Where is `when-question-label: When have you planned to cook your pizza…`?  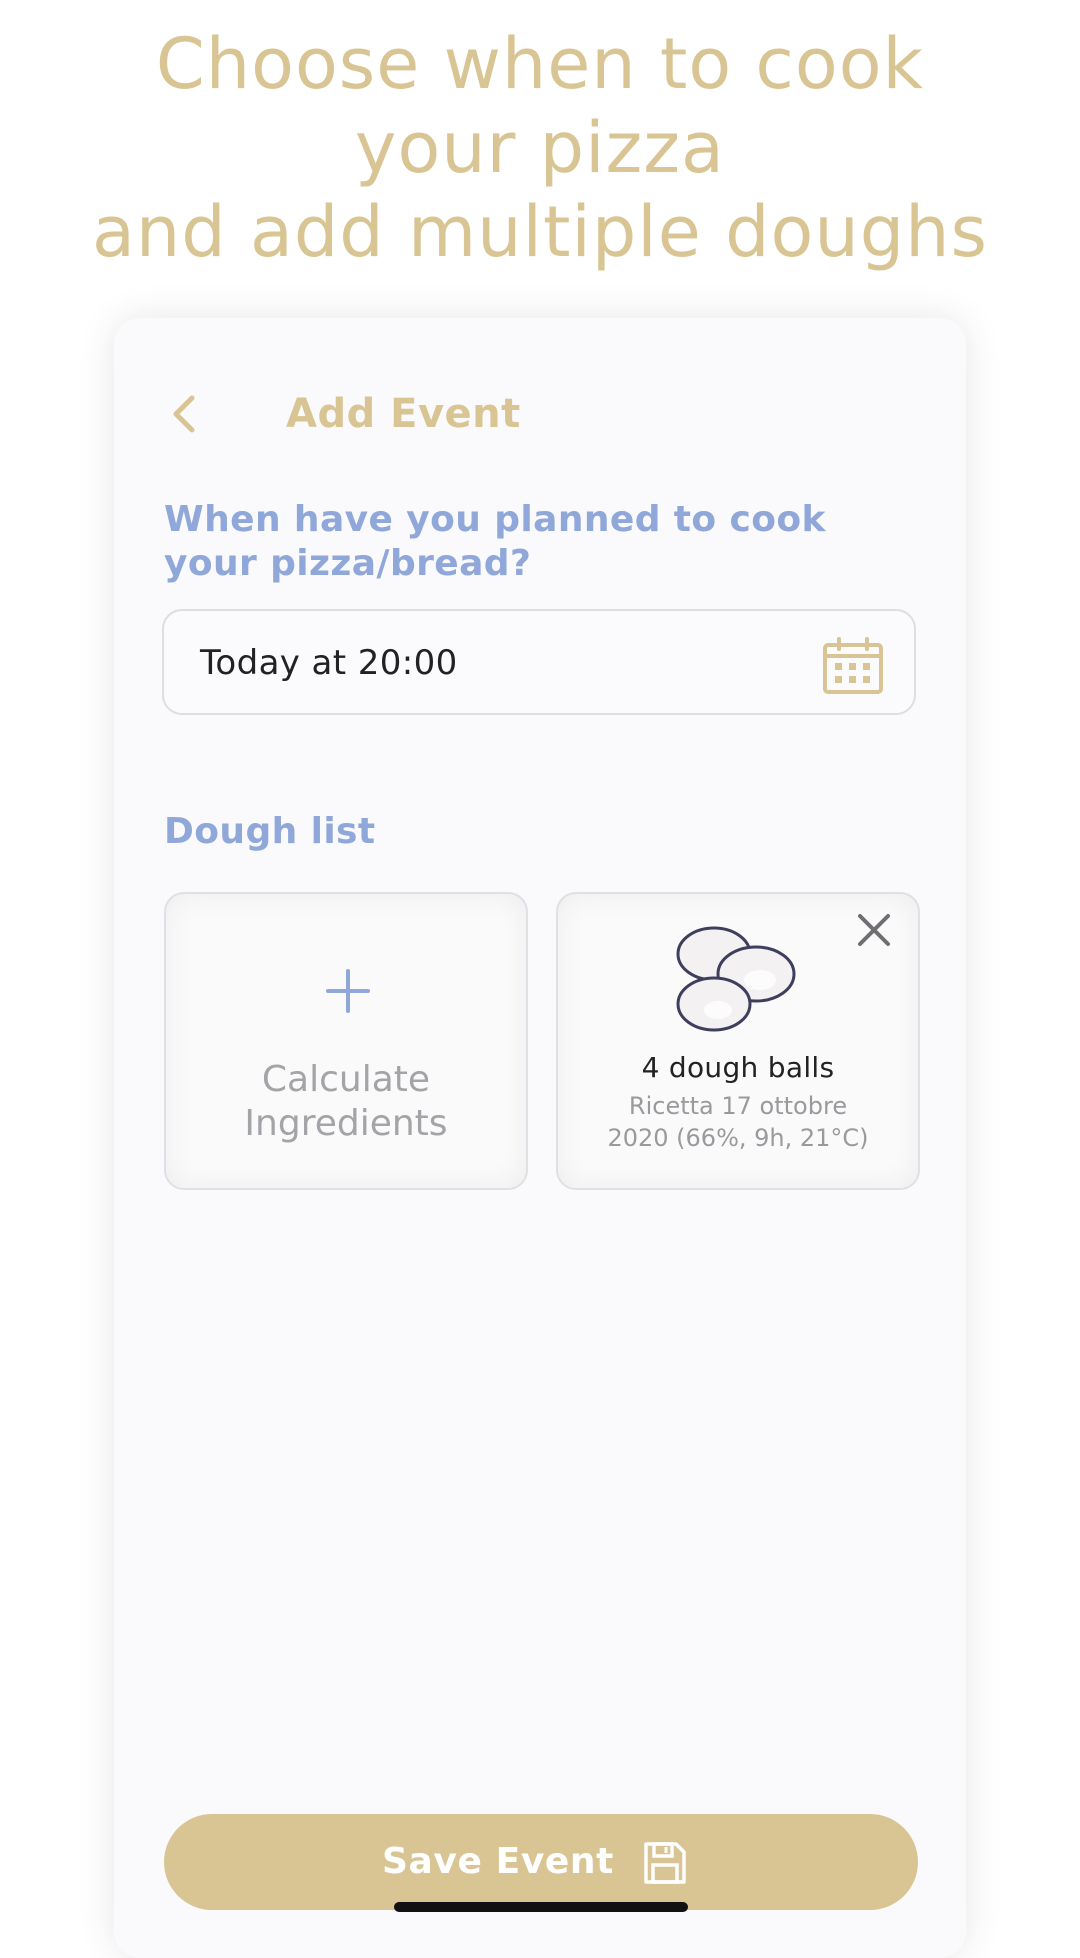
when-question-label: When have you planned to cook your pizza… is located at coordinates (495, 541).